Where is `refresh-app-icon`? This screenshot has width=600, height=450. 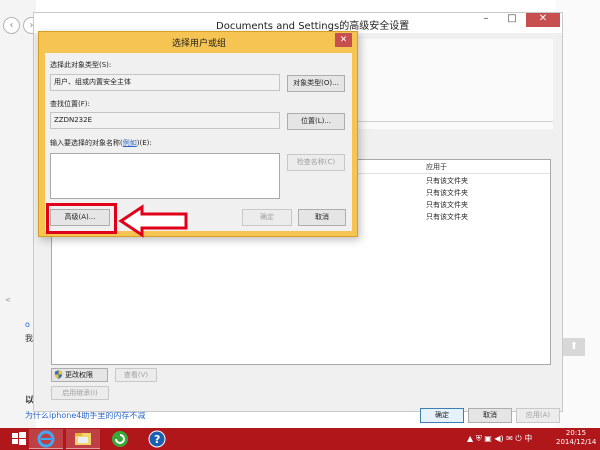
refresh-app-icon is located at coordinates (120, 439).